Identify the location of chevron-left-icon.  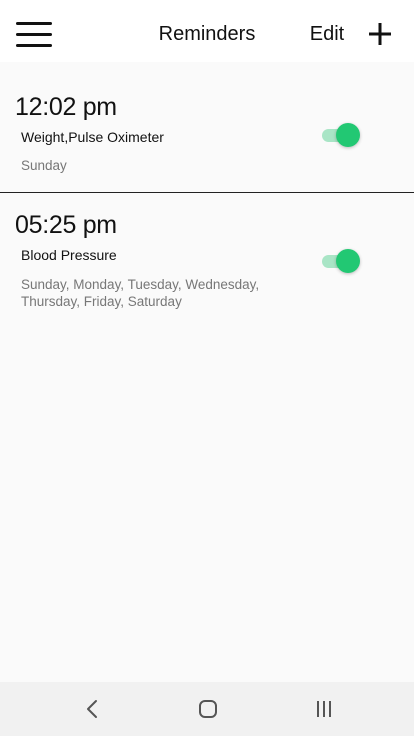
(92, 709).